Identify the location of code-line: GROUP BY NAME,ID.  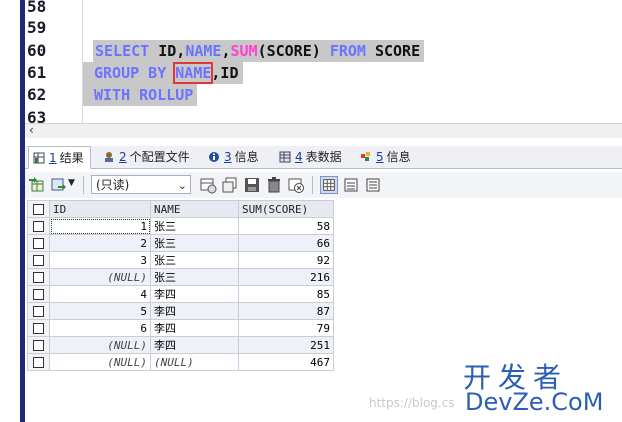
(163, 73).